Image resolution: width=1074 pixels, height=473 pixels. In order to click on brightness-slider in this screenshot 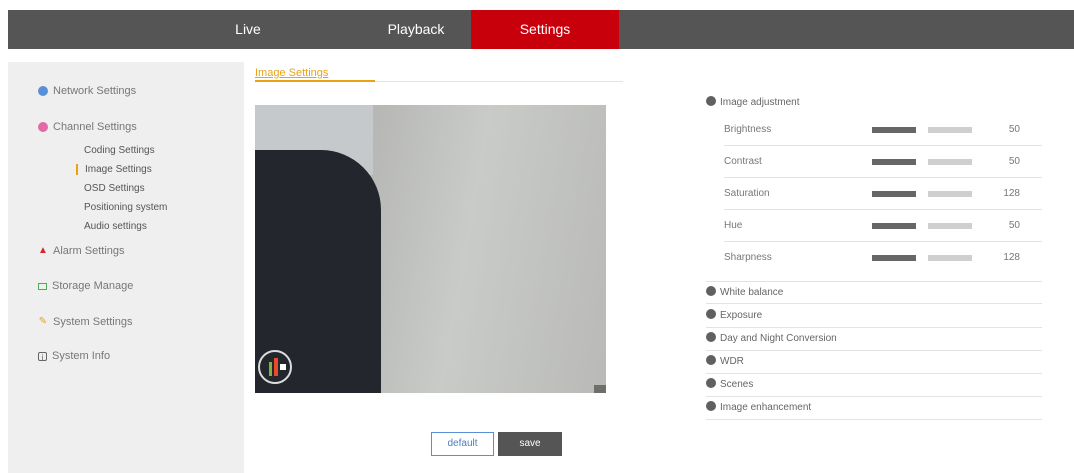, I will do `click(922, 130)`.